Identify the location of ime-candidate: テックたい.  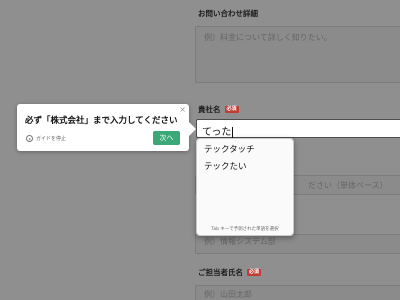
(225, 166).